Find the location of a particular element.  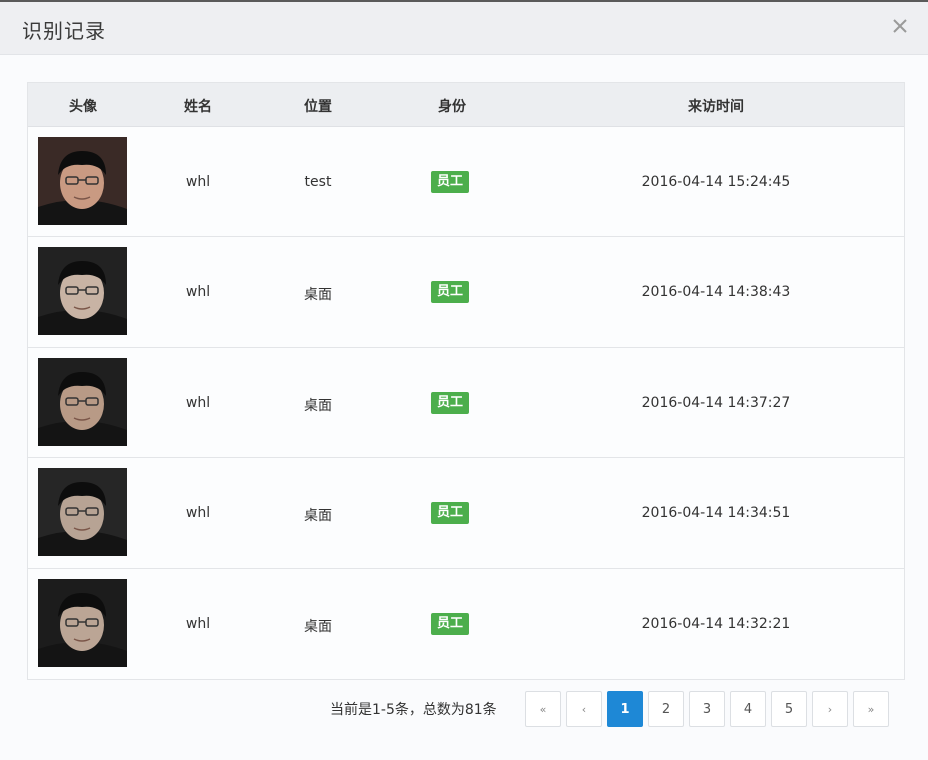

table-header: 头像 姓名 位置 身份 来访时间 is located at coordinates (466, 105).